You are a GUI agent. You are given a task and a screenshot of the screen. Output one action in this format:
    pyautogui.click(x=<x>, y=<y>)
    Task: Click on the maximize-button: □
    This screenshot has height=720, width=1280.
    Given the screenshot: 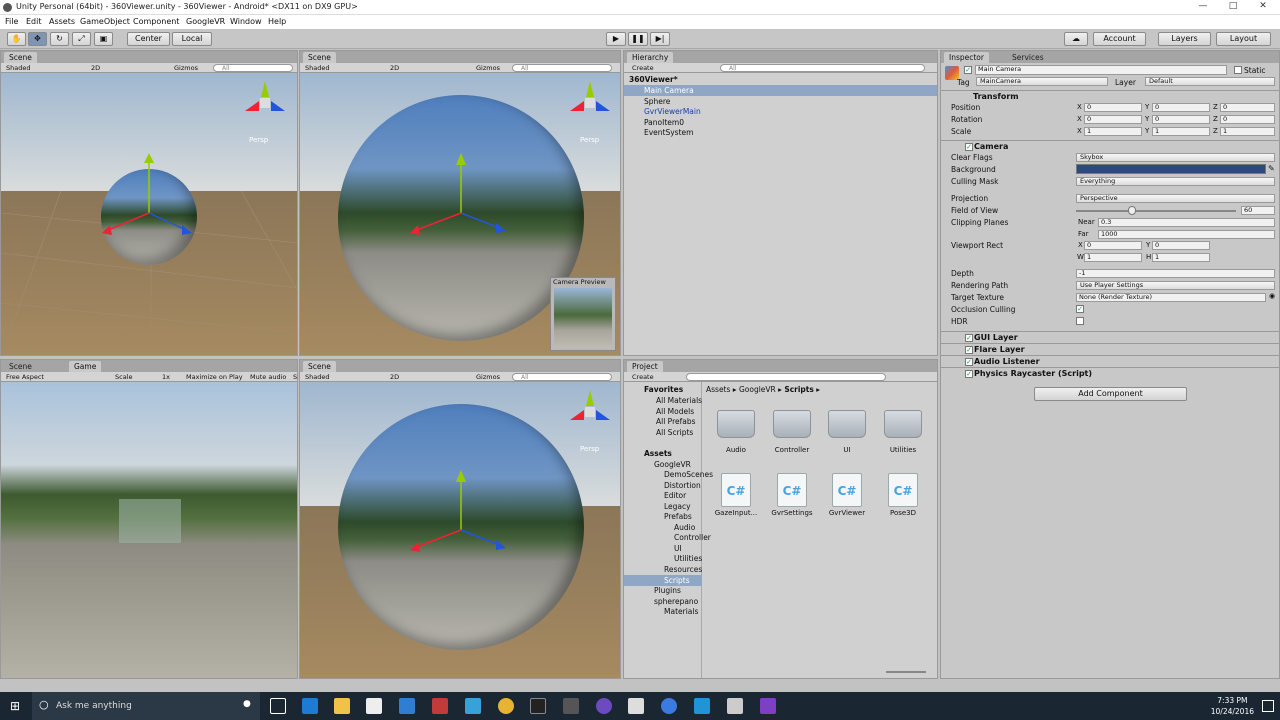 What is the action you would take?
    pyautogui.click(x=1233, y=7)
    